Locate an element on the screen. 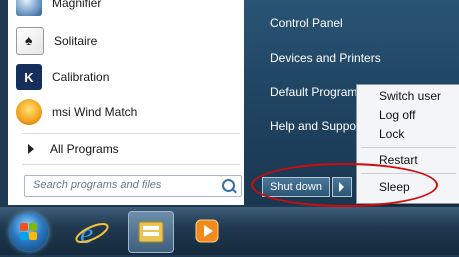 The width and height of the screenshot is (459, 257). program-label: msi Wind Match is located at coordinates (95, 112).